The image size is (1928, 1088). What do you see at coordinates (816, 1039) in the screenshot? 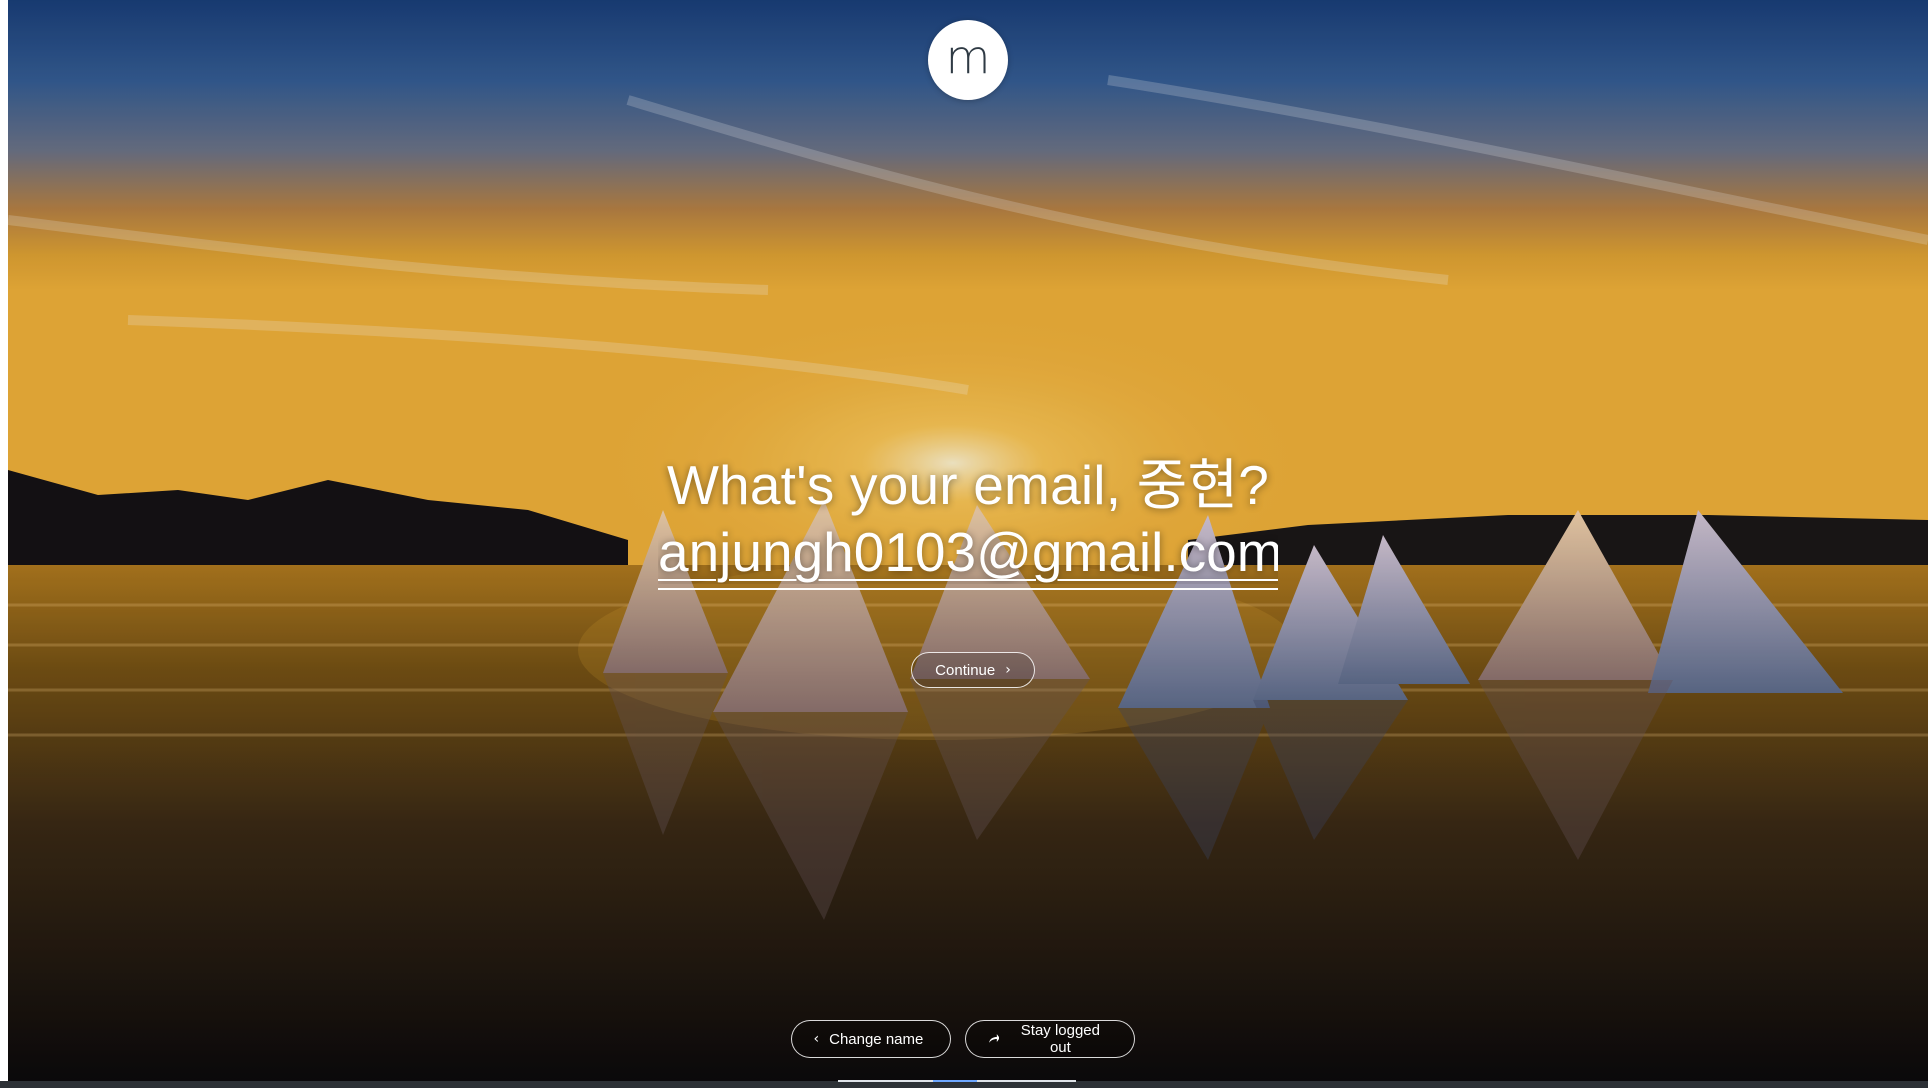
I see `chevron-left-icon: ‹` at bounding box center [816, 1039].